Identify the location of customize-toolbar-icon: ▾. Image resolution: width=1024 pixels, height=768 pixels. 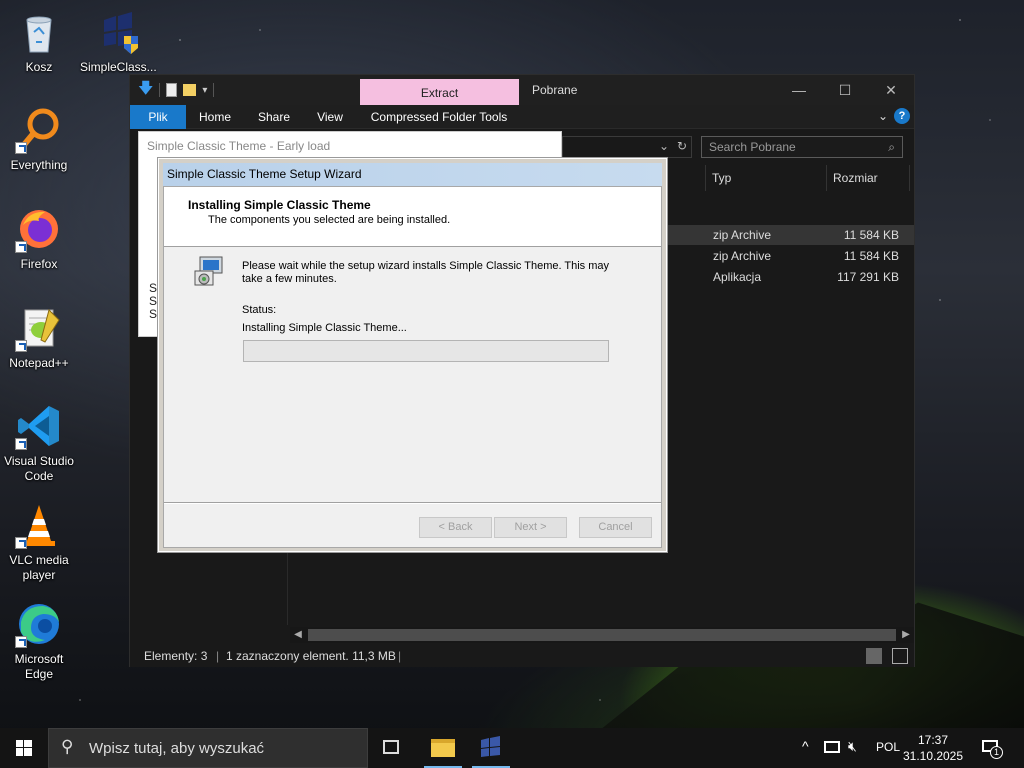
(204, 90).